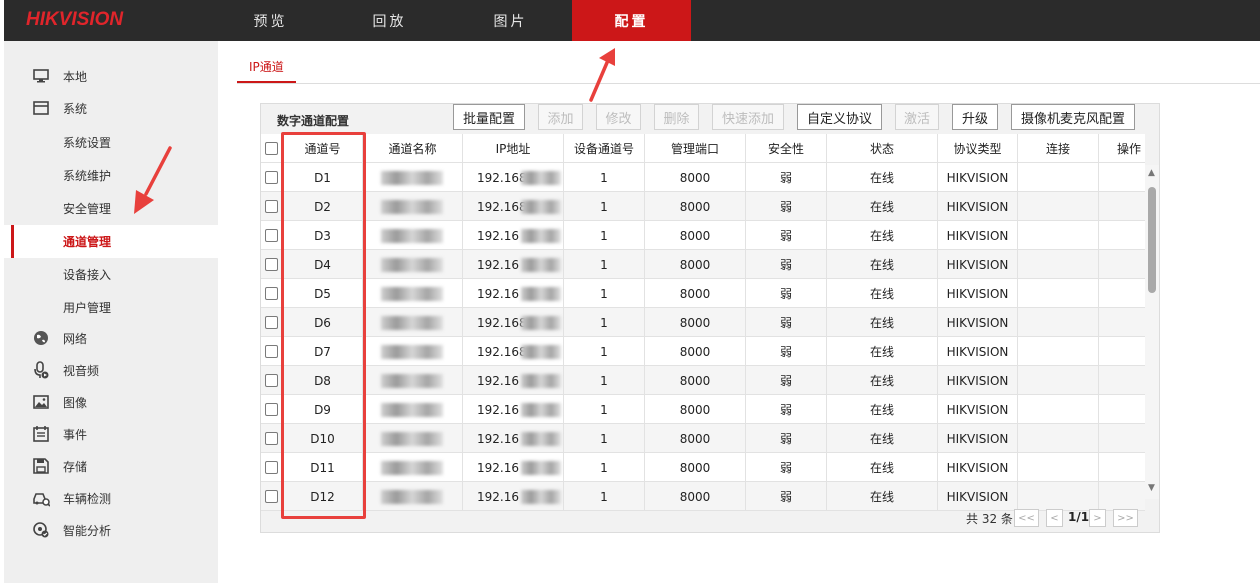 This screenshot has width=1260, height=583. Describe the element at coordinates (489, 117) in the screenshot. I see `batch-config-button: 批量配置` at that location.